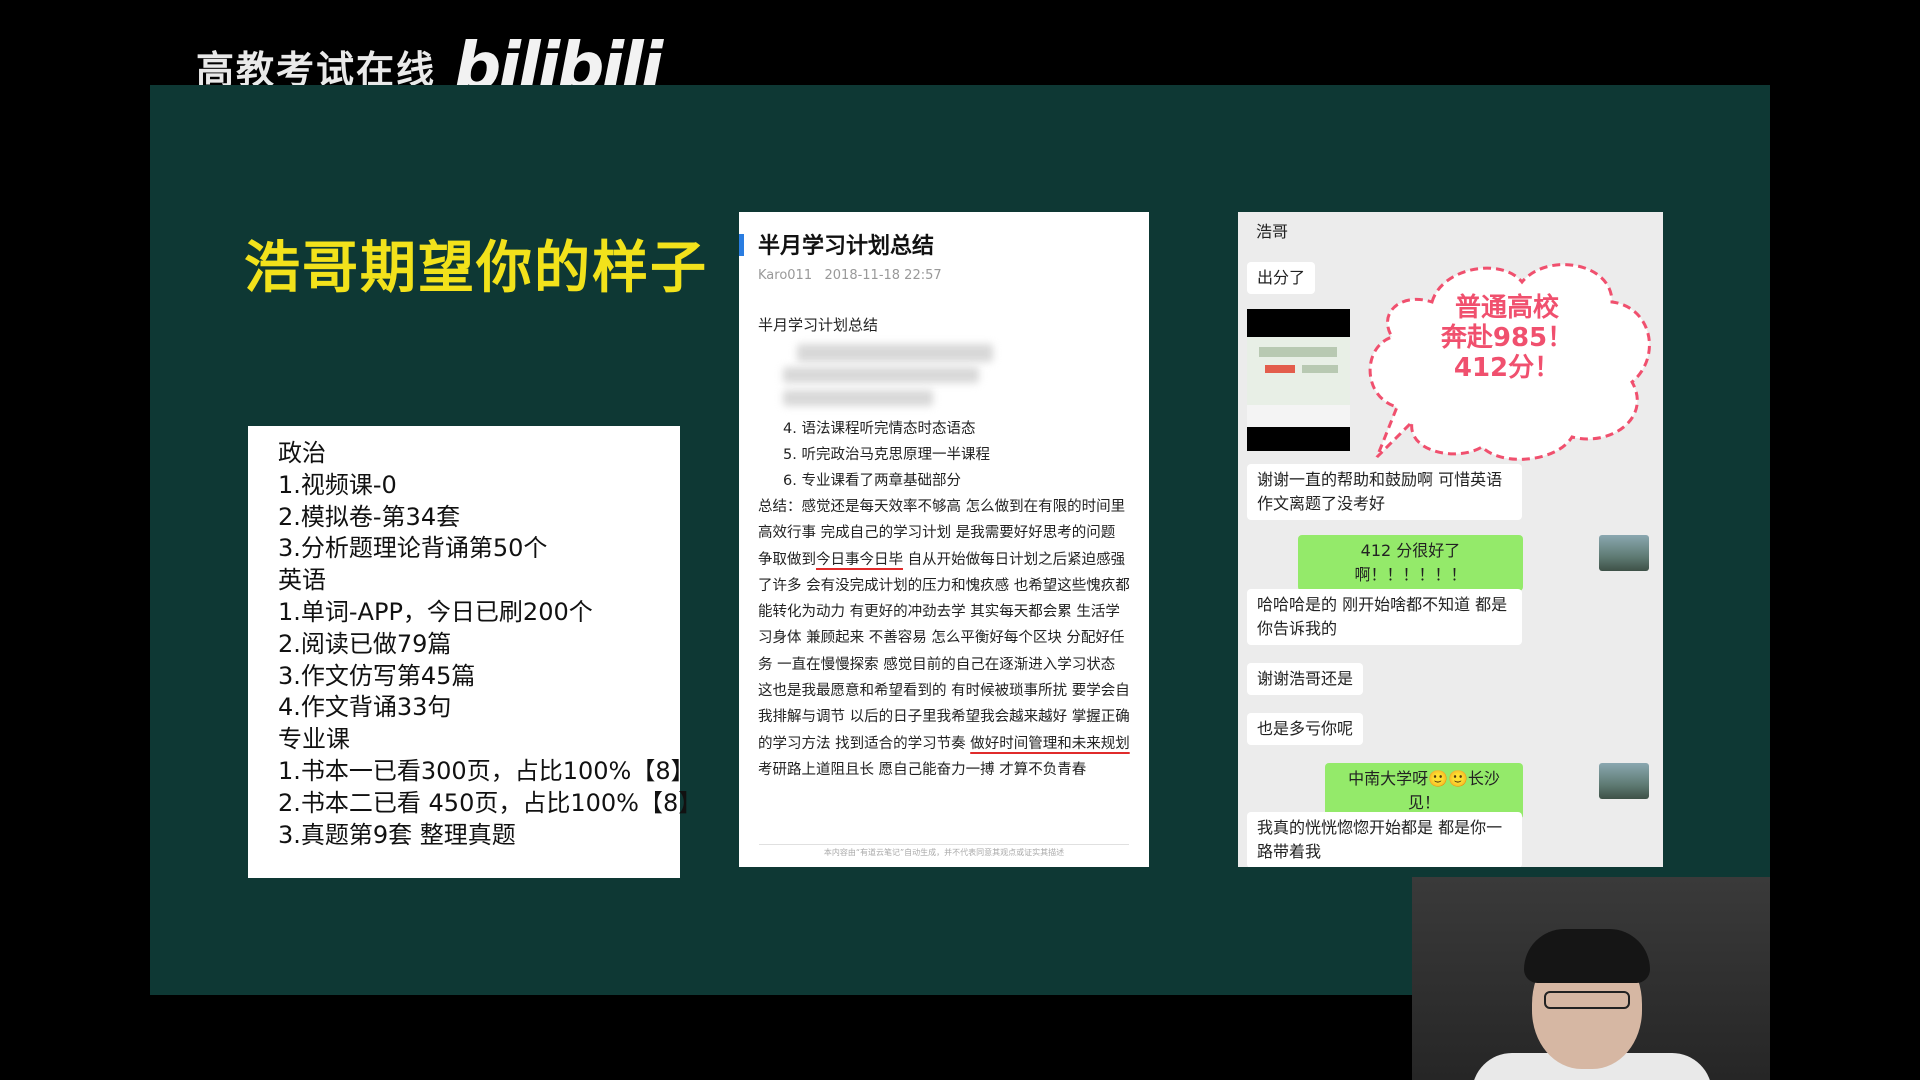 This screenshot has height=1080, width=1920. I want to click on cloud-line: 奔赴985！, so click(1507, 338).